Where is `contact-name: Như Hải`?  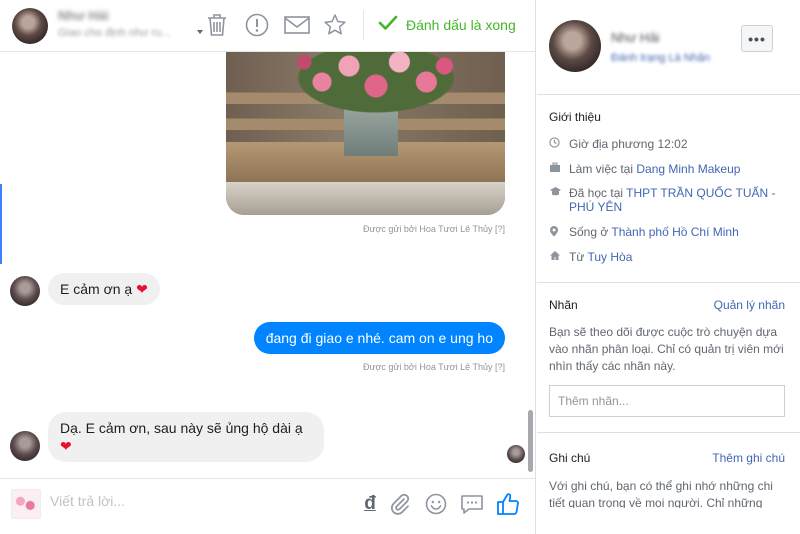 contact-name: Như Hải is located at coordinates (83, 15).